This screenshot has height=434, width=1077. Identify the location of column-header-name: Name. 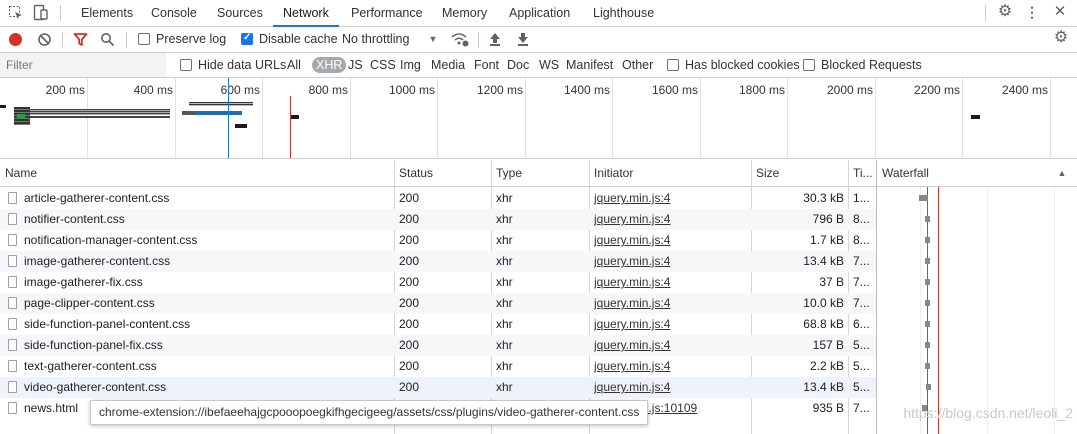
(197, 173).